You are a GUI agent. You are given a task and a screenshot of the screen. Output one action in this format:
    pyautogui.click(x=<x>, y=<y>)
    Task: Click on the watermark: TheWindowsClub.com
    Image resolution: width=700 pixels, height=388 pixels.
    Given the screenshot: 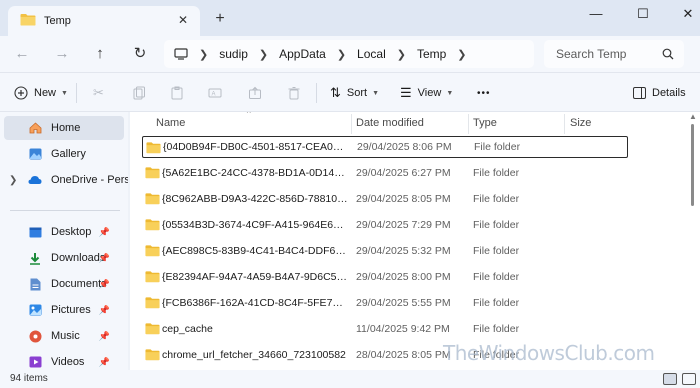 What is the action you would take?
    pyautogui.click(x=549, y=353)
    